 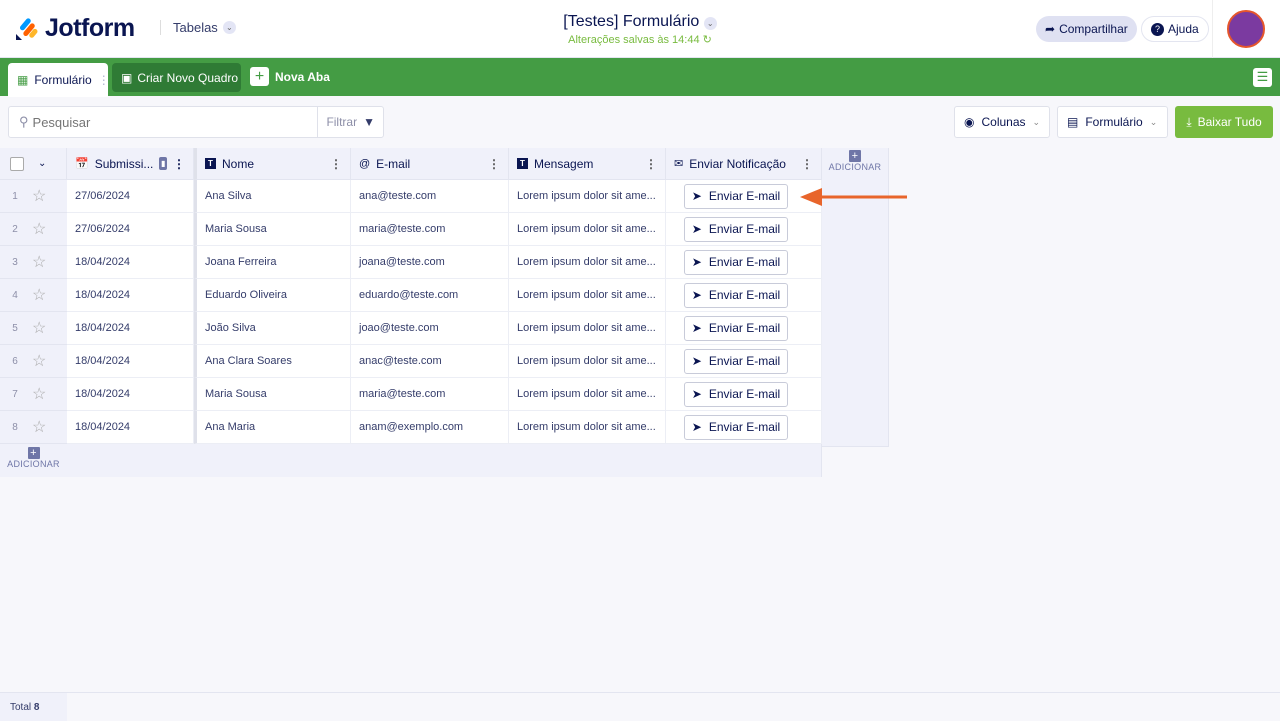 What do you see at coordinates (272, 361) in the screenshot?
I see `table-cell: Ana Clara Soares` at bounding box center [272, 361].